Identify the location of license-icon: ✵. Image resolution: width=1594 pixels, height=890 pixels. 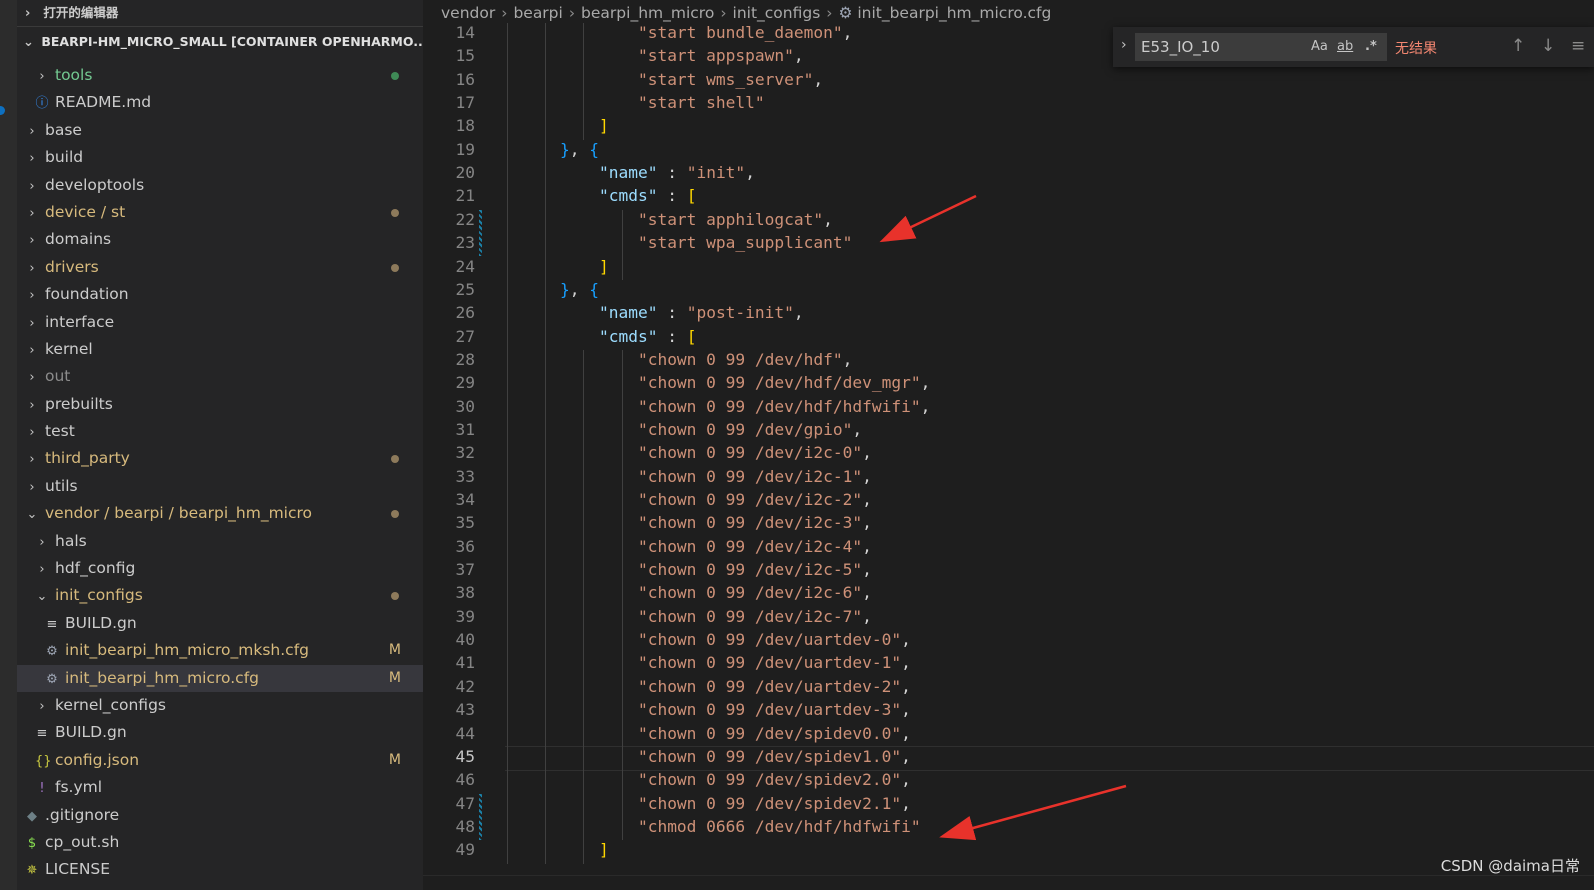
(32, 871).